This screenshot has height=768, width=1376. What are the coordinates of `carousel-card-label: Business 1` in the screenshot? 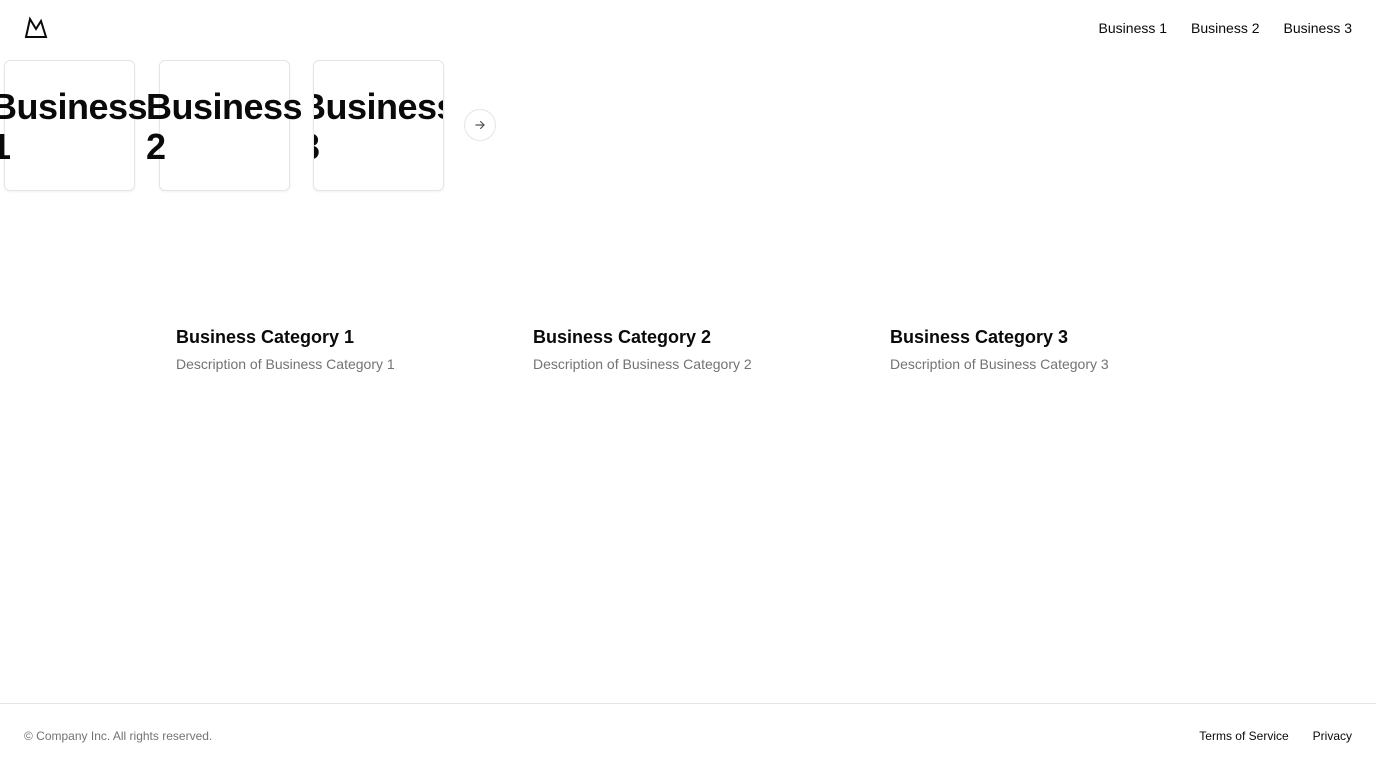 It's located at (74, 126).